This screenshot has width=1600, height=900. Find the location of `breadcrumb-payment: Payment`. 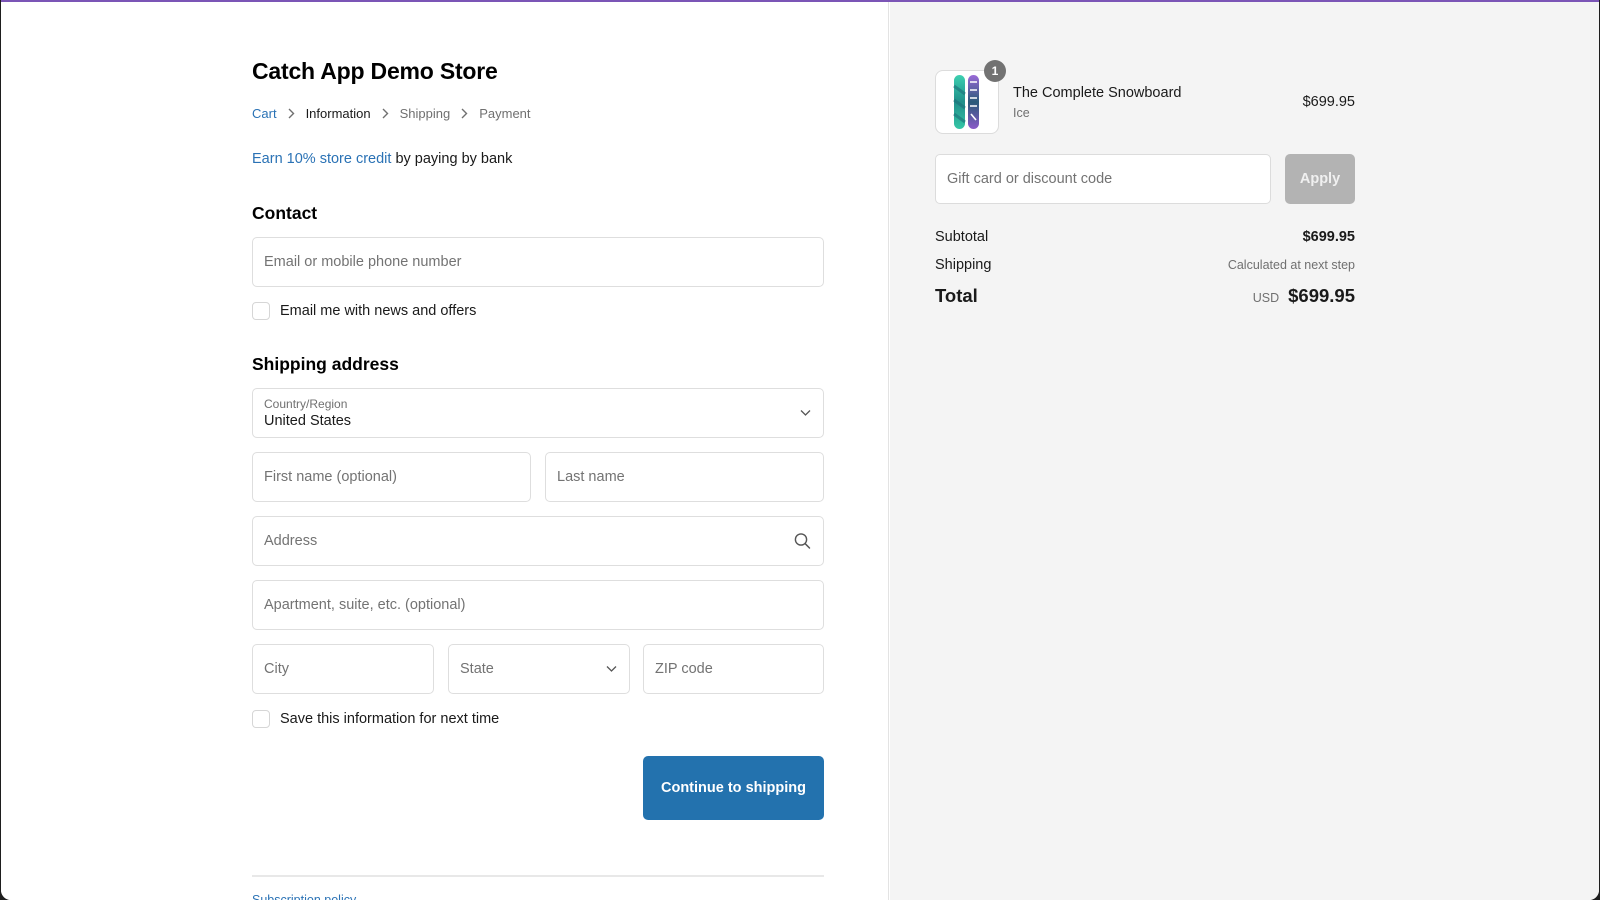

breadcrumb-payment: Payment is located at coordinates (505, 113).